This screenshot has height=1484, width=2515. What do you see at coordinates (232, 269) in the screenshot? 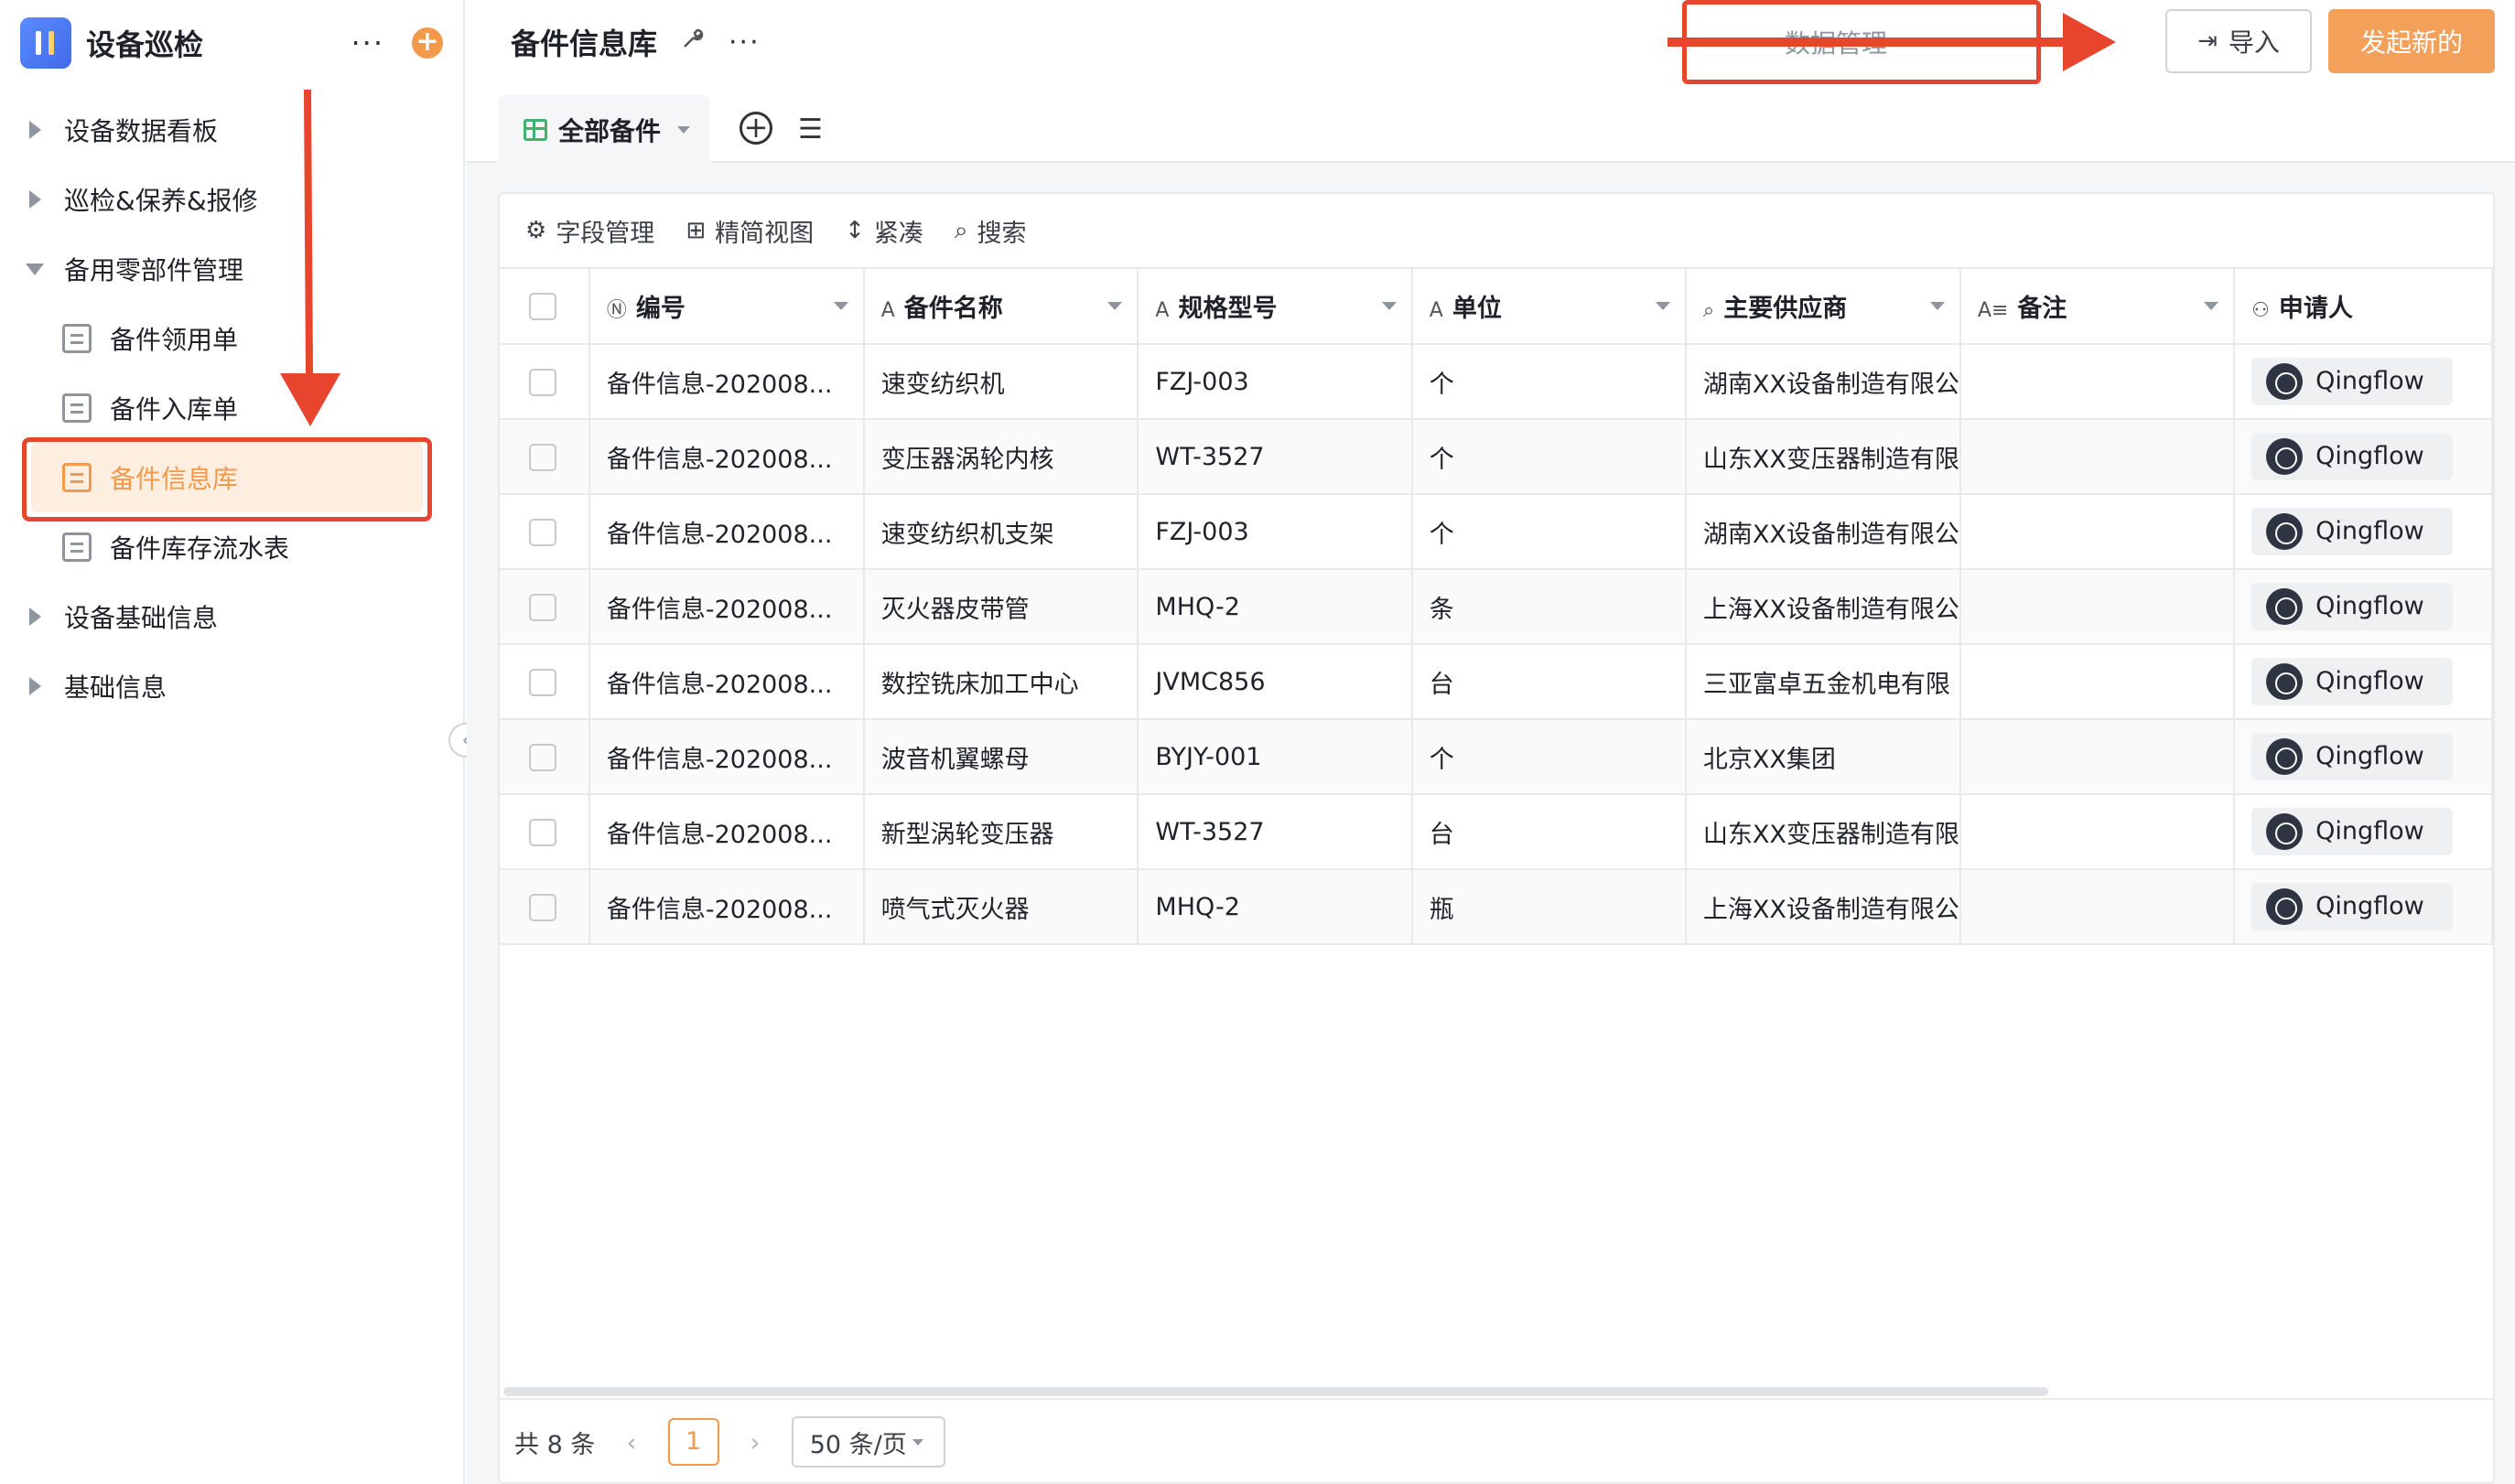
I see `sidebar-item-spare-parts: 备用零部件管理` at bounding box center [232, 269].